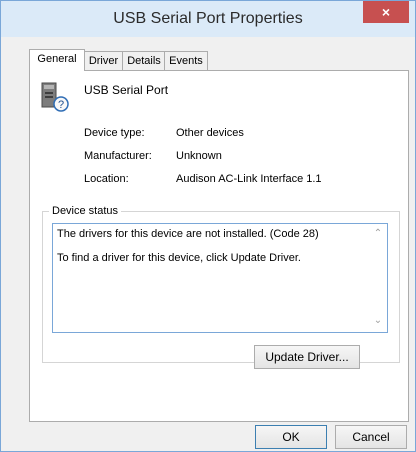 Image resolution: width=416 pixels, height=452 pixels. I want to click on unknown-device-icon: ?, so click(54, 97).